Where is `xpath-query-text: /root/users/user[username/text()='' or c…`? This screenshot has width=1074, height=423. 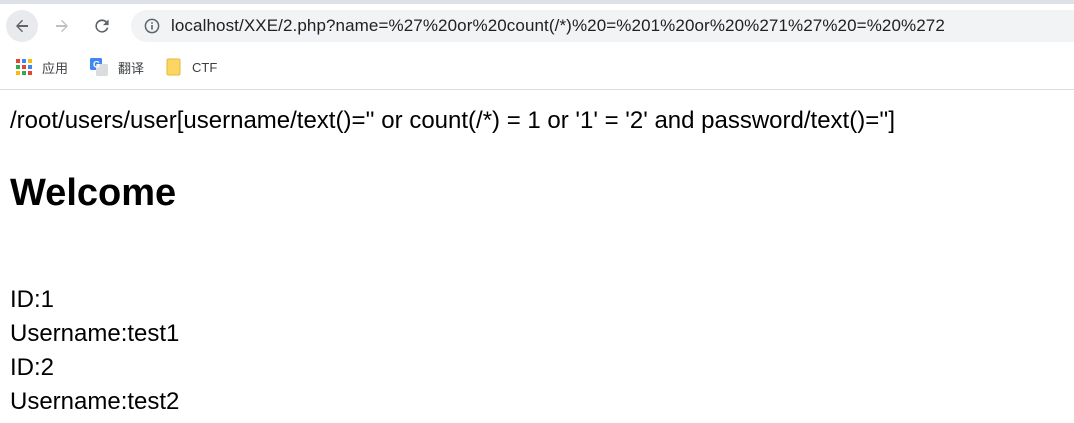
xpath-query-text: /root/users/user[username/text()='' or c… is located at coordinates (453, 120).